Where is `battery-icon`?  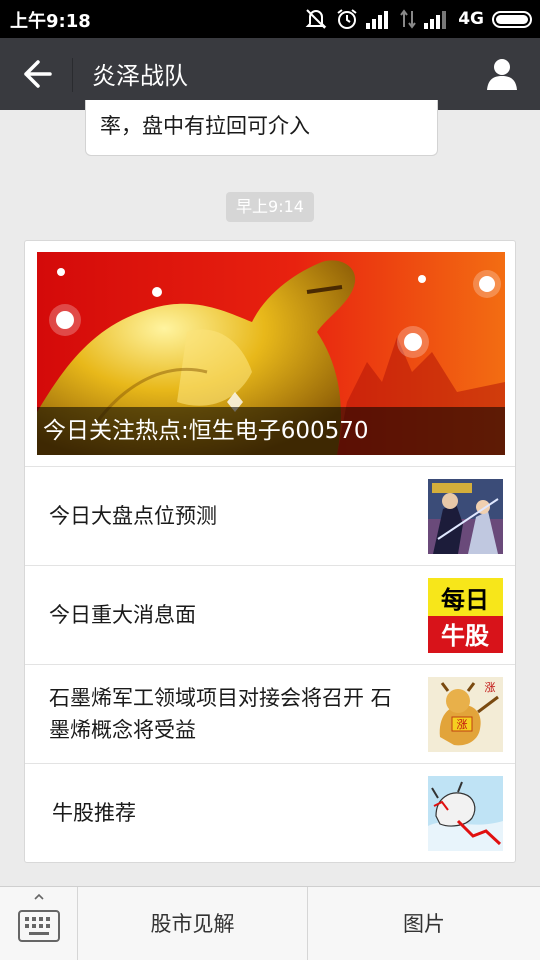
battery-icon is located at coordinates (512, 19).